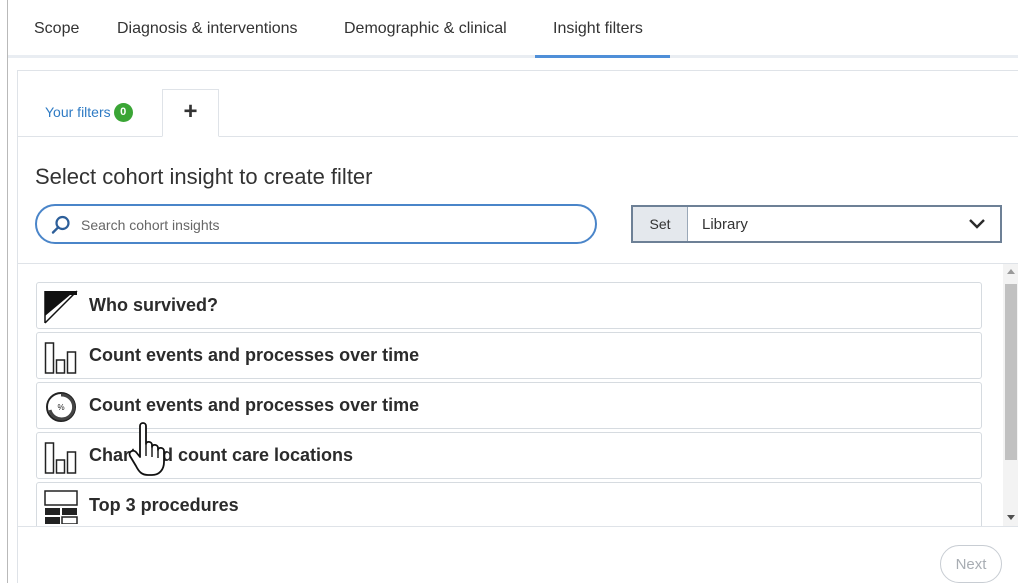  I want to click on set-select: Set Library, so click(816, 224).